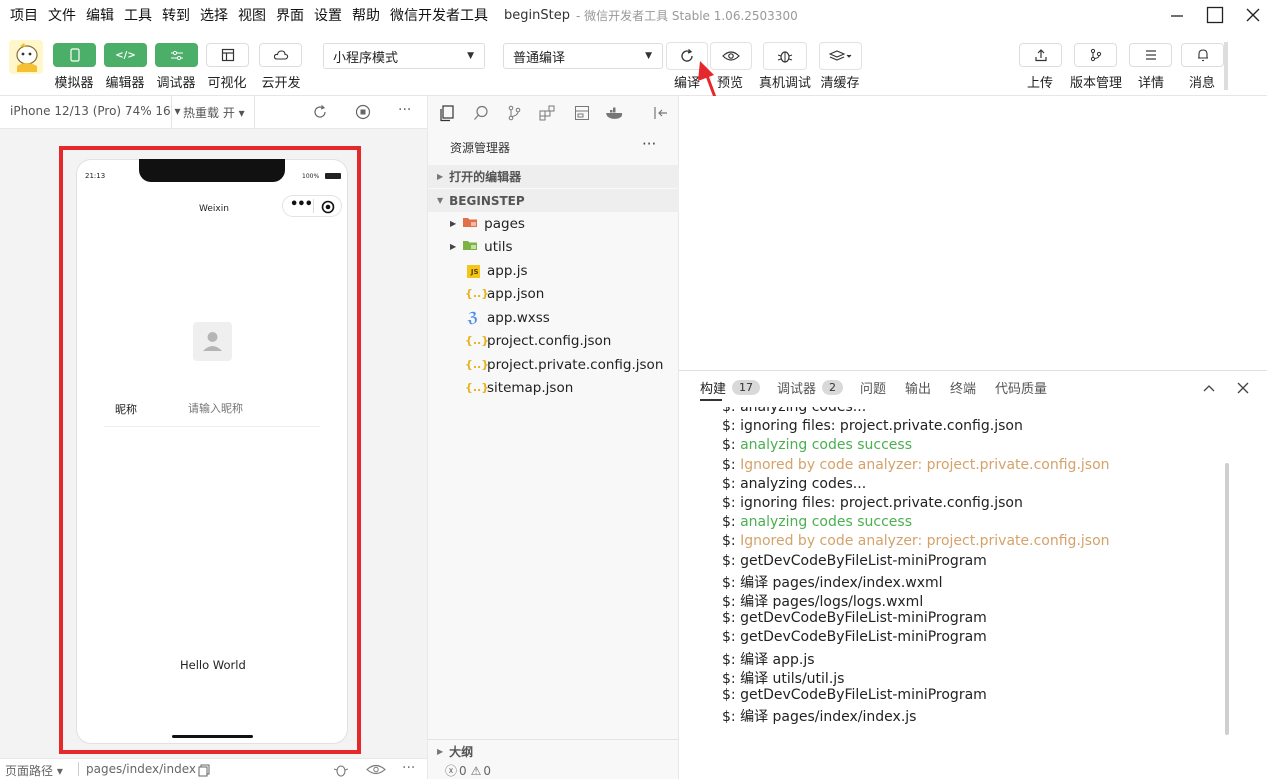 The image size is (1267, 779). I want to click on compile-mode-select: 普通编译 ▼, so click(583, 56).